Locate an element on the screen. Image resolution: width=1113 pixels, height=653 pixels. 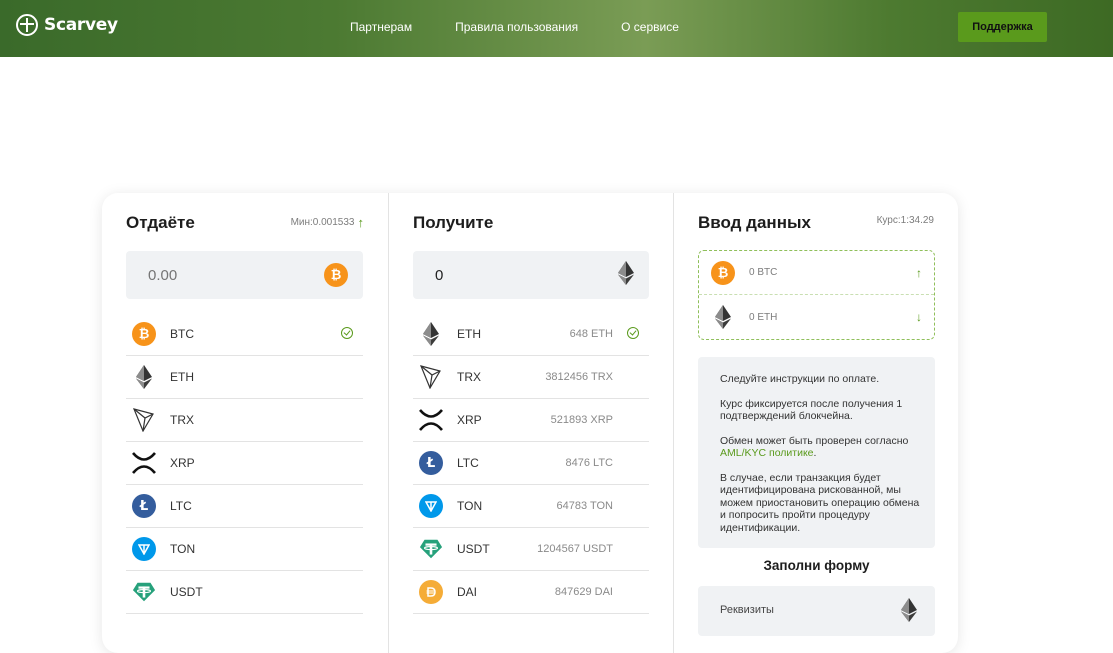
nav-terms: Правила пользования is located at coordinates (516, 27).